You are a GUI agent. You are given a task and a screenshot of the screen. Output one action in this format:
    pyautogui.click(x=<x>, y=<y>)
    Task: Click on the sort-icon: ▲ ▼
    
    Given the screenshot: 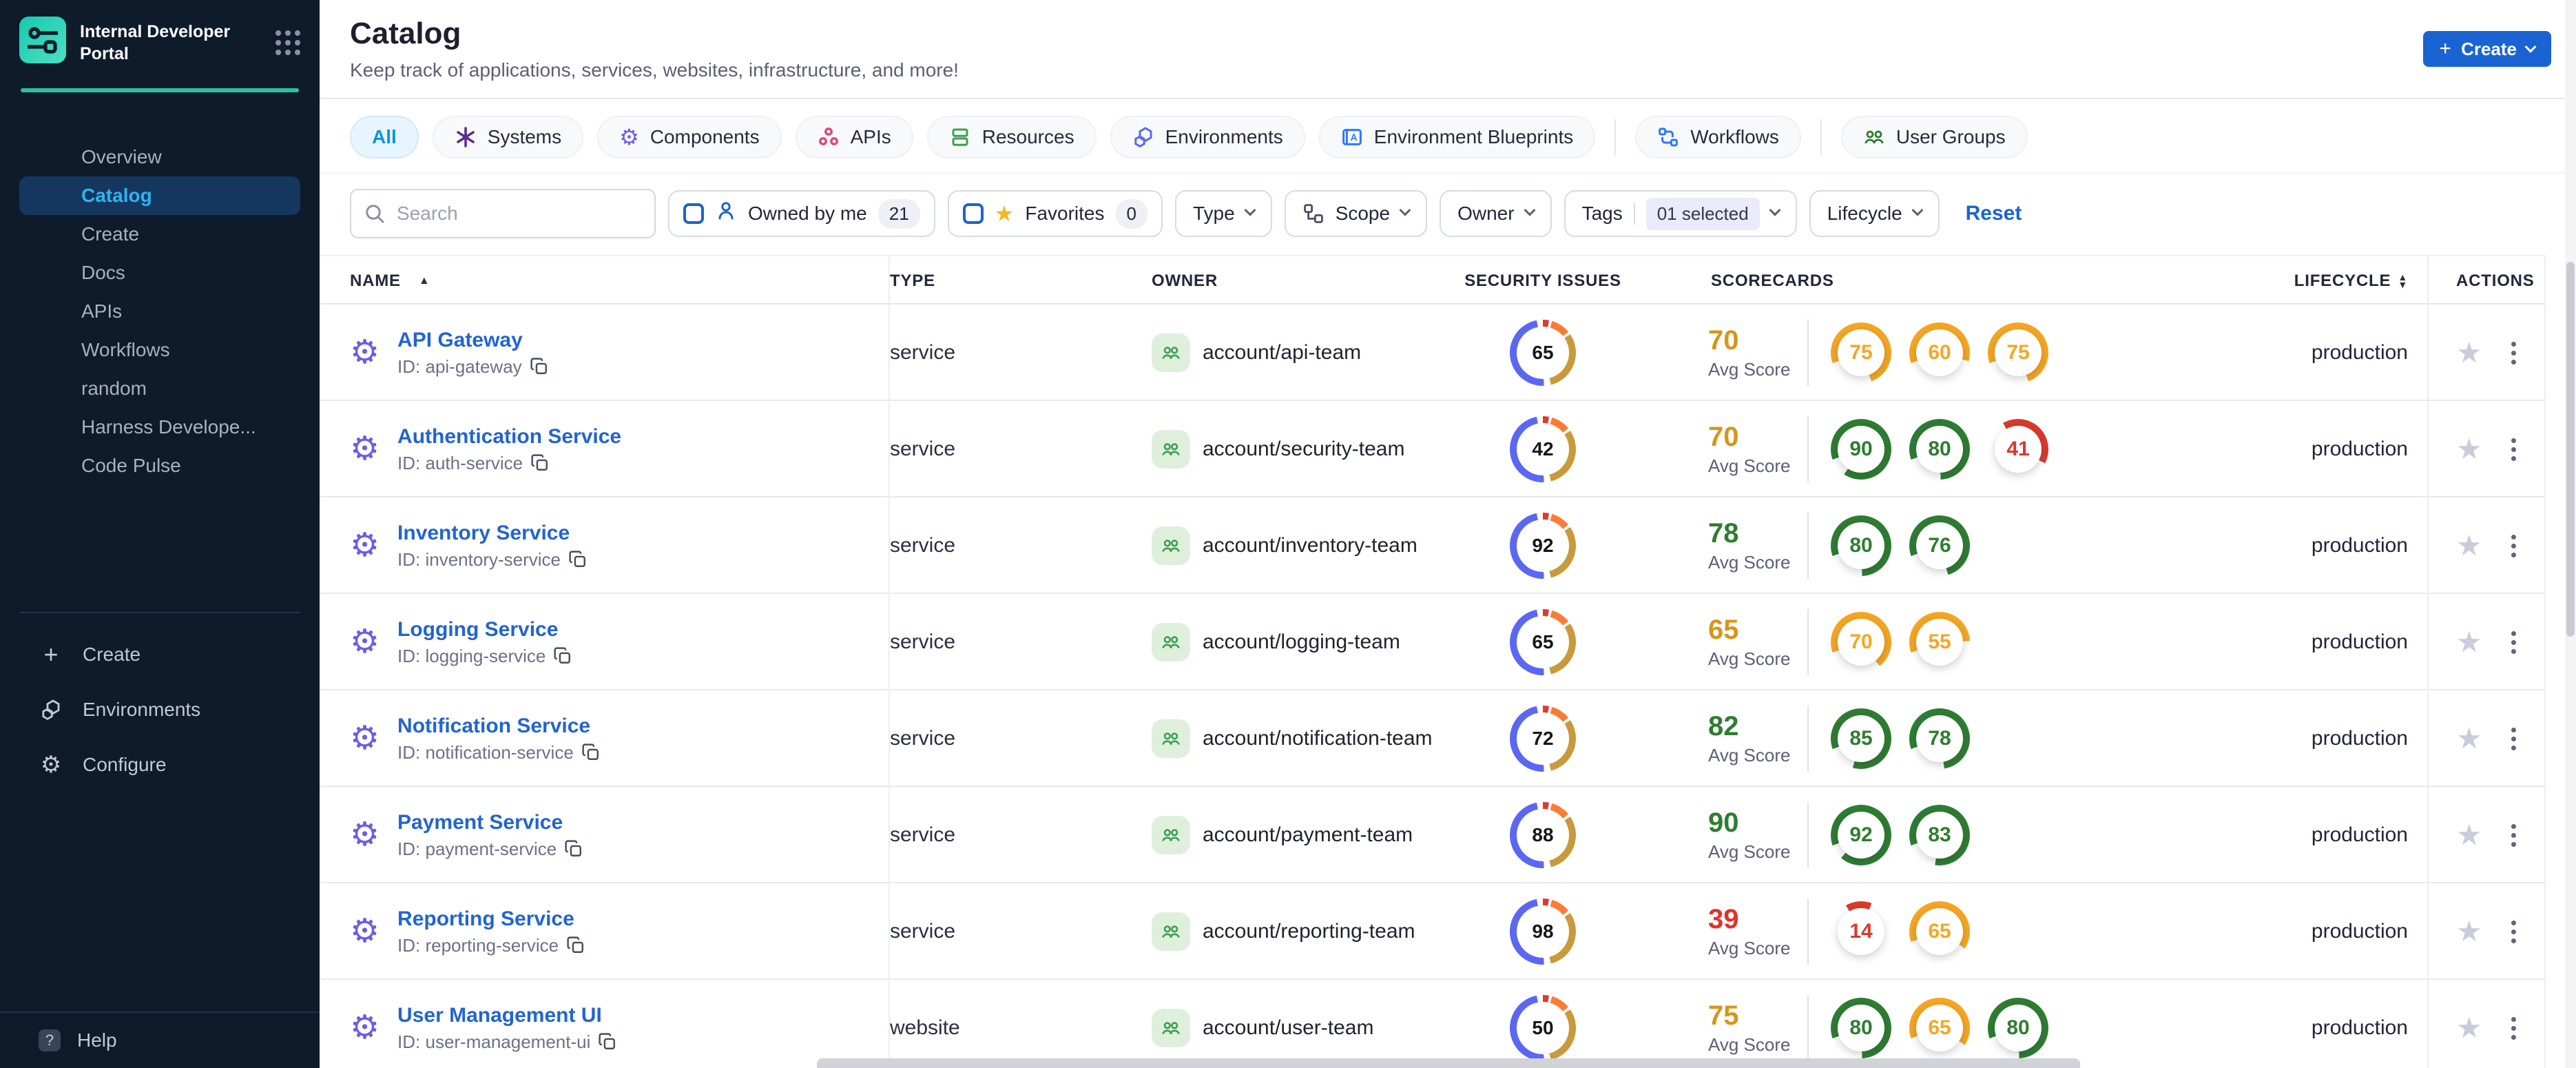 What is the action you would take?
    pyautogui.click(x=2403, y=280)
    